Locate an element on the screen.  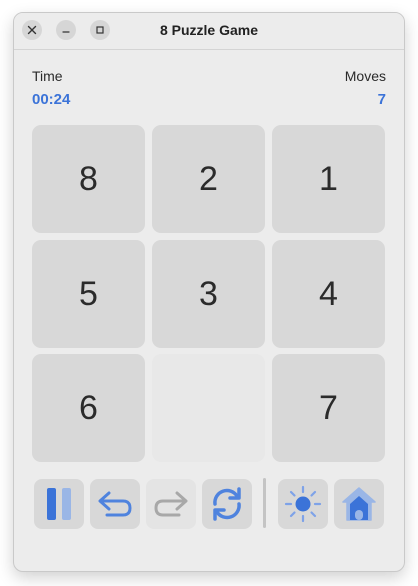
toolbar-divider is located at coordinates (264, 503).